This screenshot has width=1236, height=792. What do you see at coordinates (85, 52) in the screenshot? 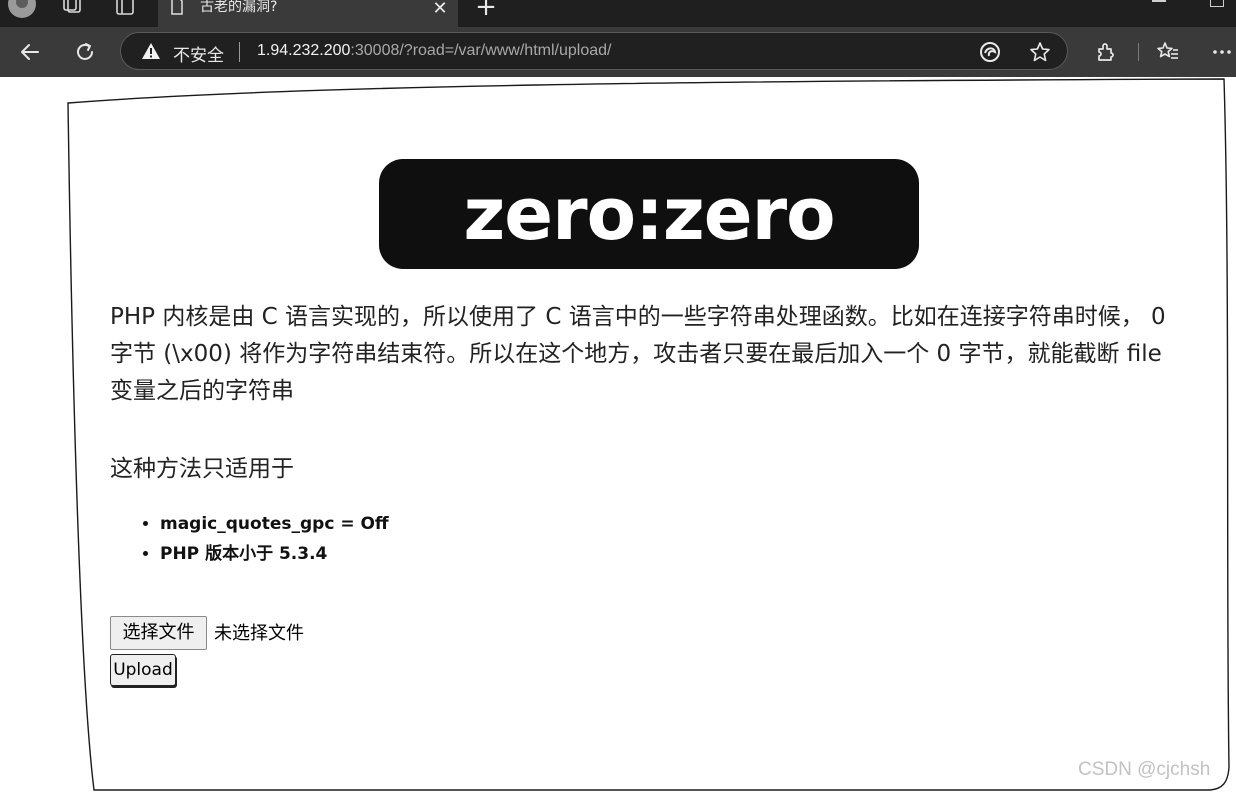
I see `refresh-icon` at bounding box center [85, 52].